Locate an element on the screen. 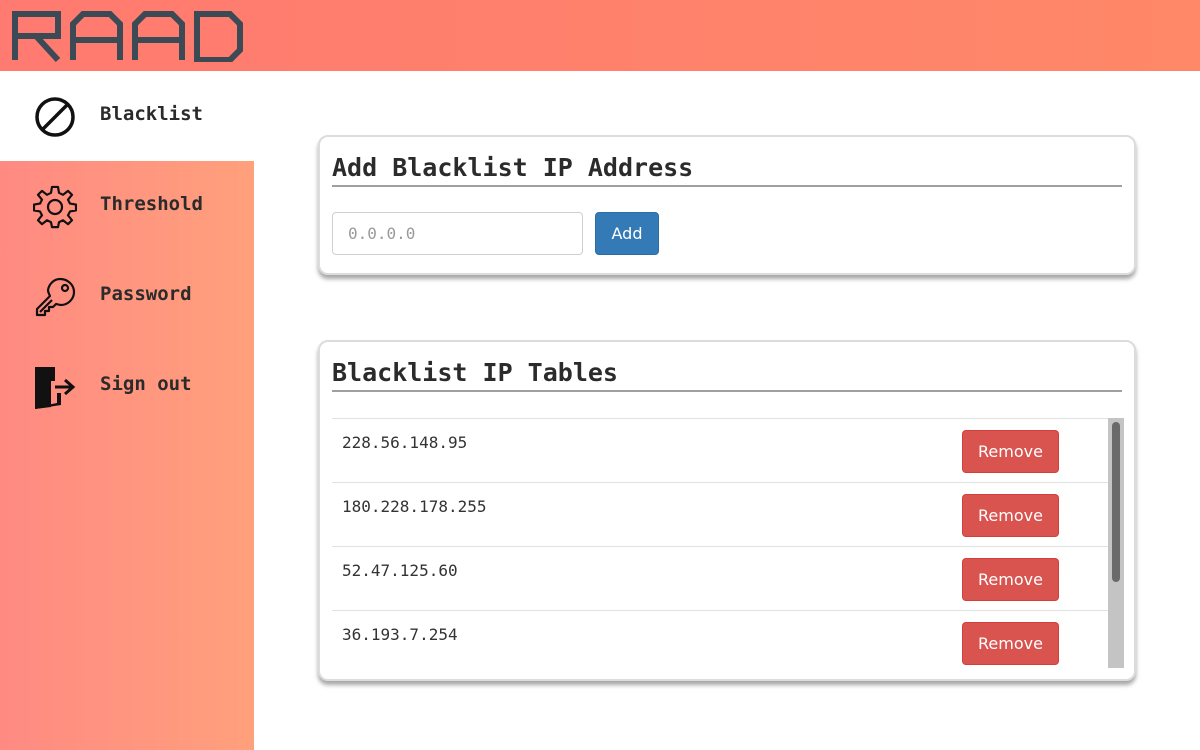  sidebar-item-threshold: Threshold is located at coordinates (127, 206).